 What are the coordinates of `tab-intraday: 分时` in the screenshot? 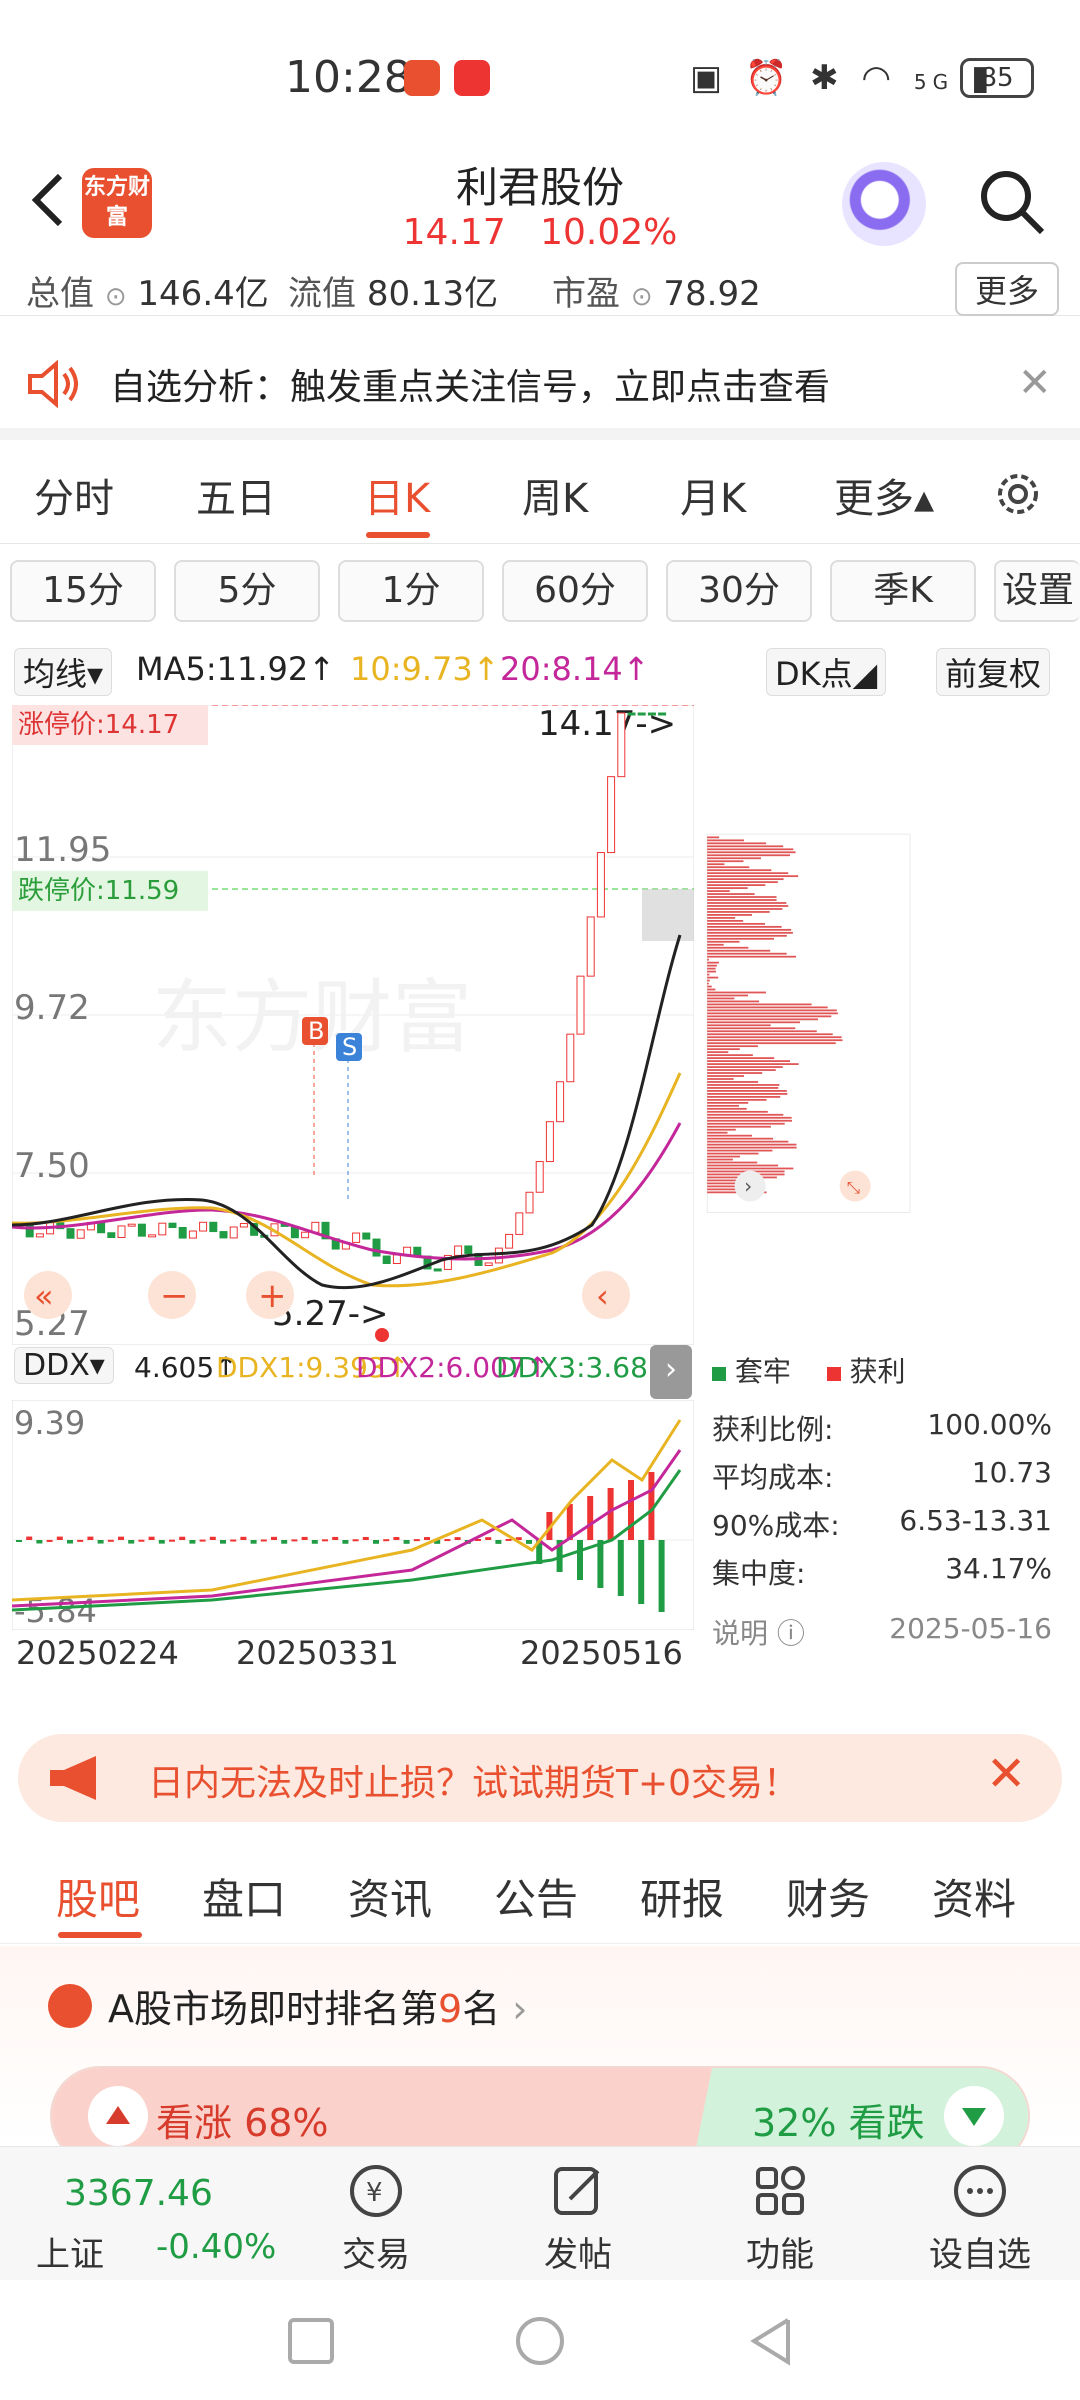 It's located at (74, 495).